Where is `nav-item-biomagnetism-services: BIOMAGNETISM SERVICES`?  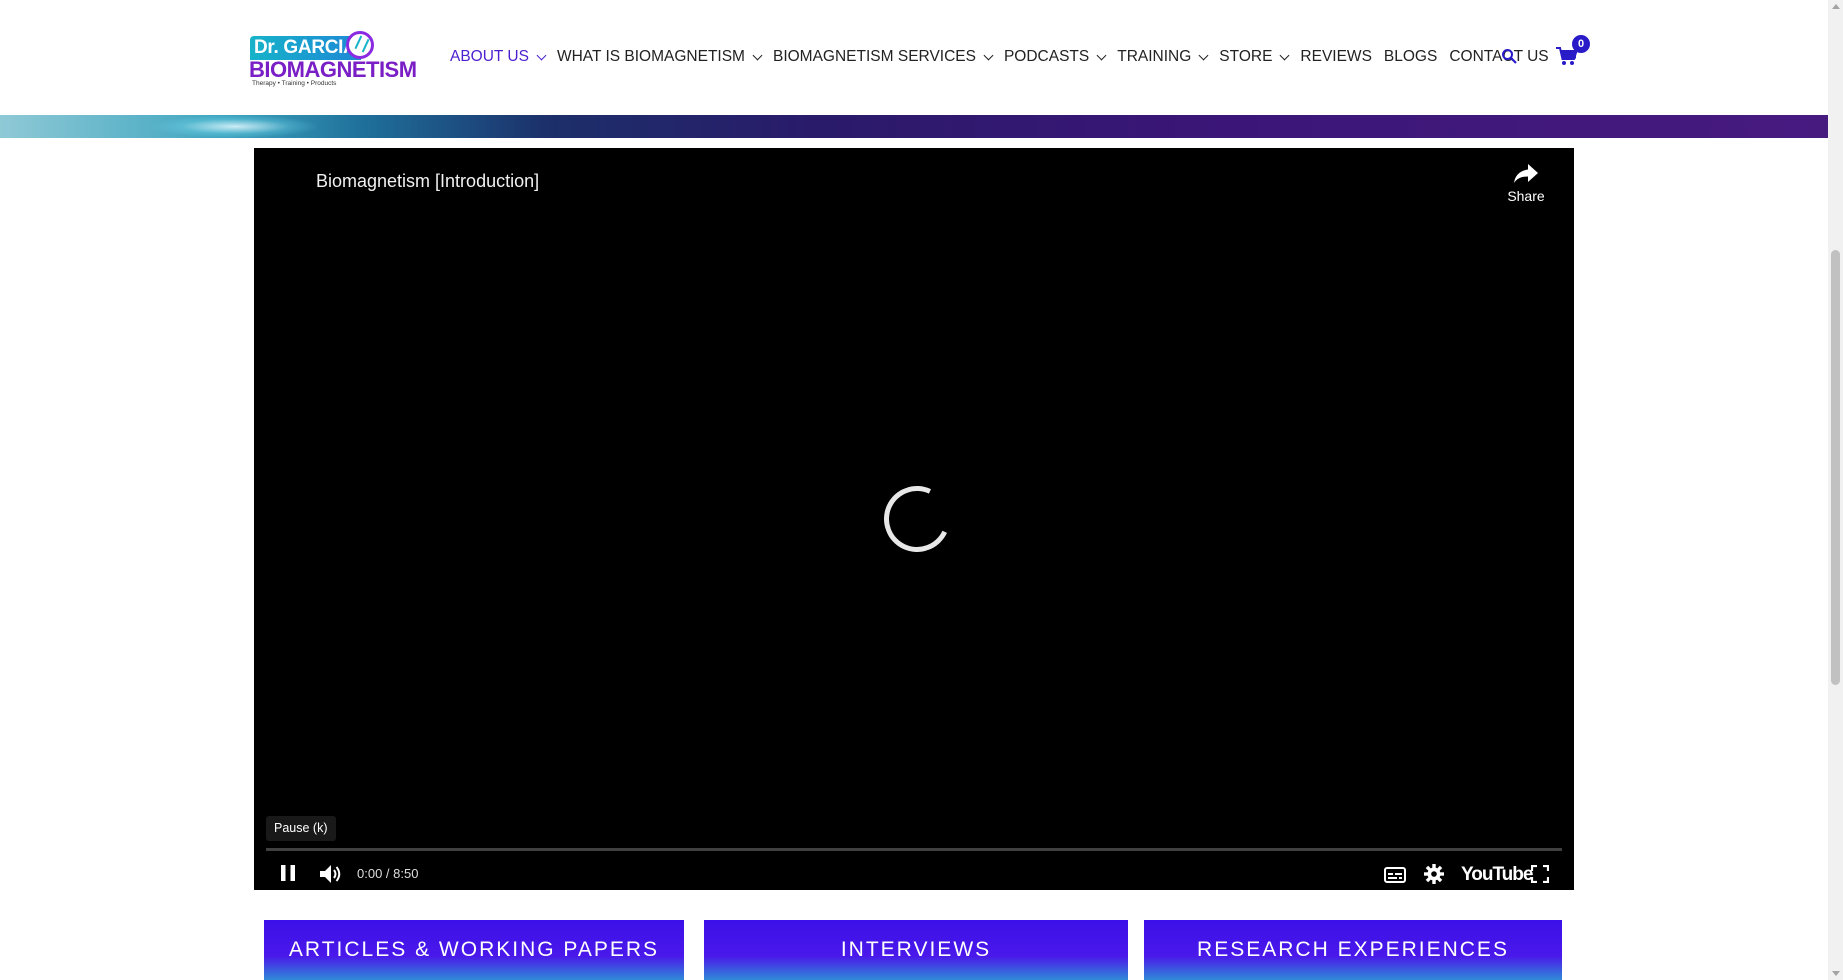 nav-item-biomagnetism-services: BIOMAGNETISM SERVICES is located at coordinates (883, 57).